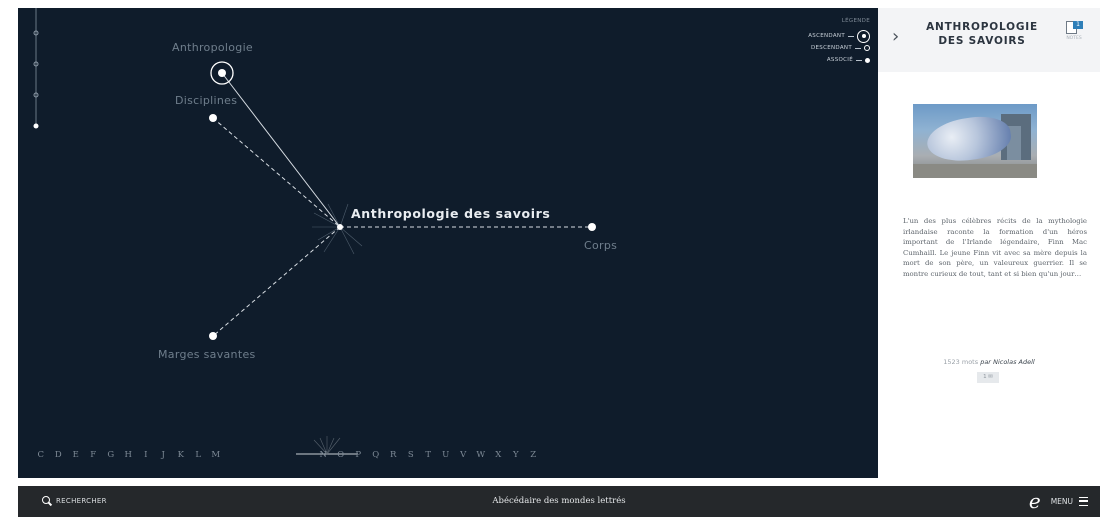 This screenshot has width=1116, height=519. What do you see at coordinates (464, 455) in the screenshot?
I see `letter-v: V` at bounding box center [464, 455].